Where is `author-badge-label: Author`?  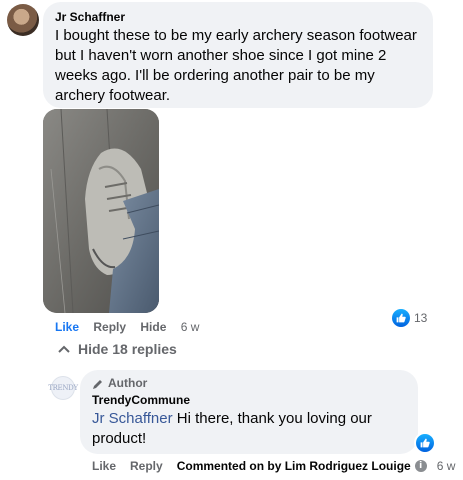 author-badge-label: Author is located at coordinates (128, 383).